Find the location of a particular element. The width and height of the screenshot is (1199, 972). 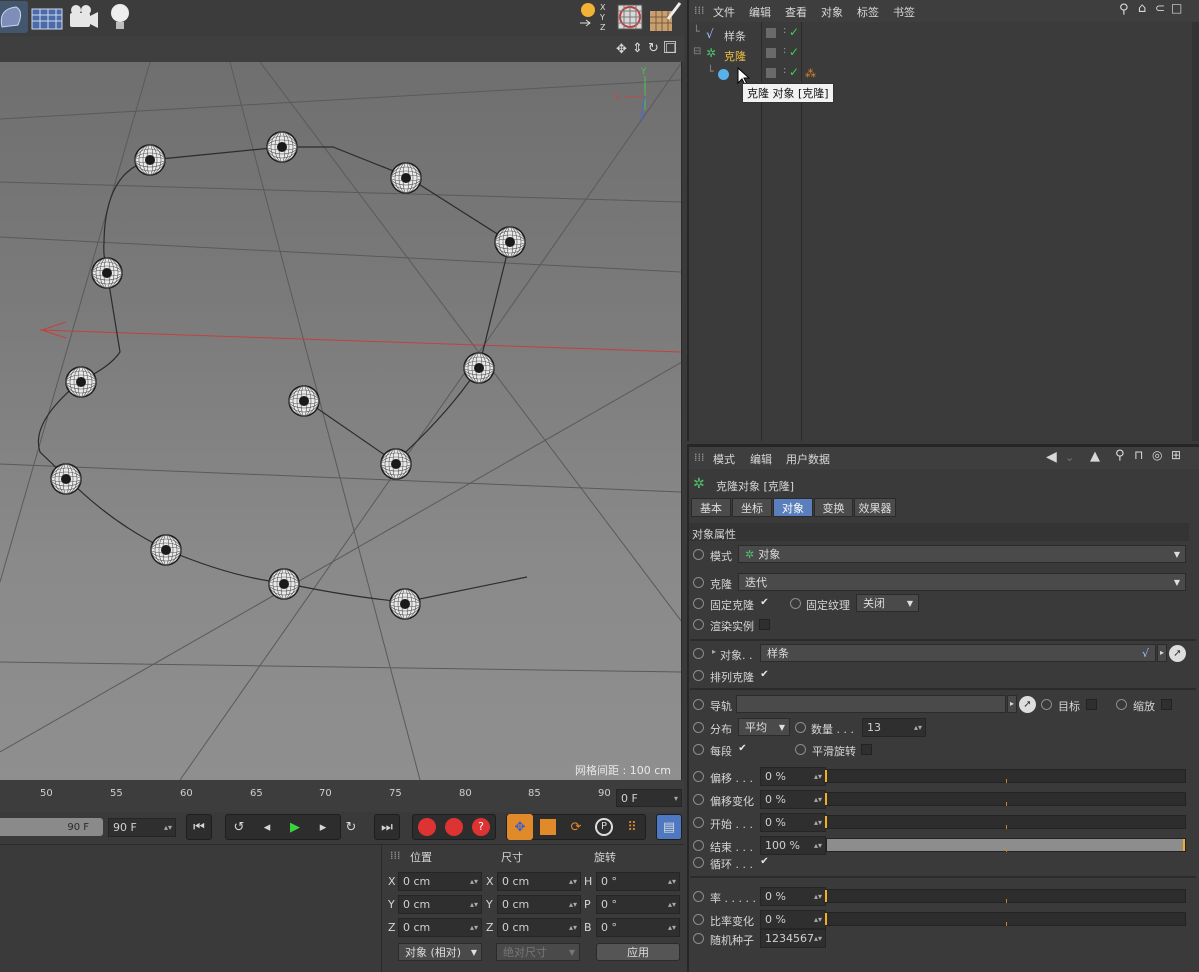

render-instances-checkbox is located at coordinates (764, 624).